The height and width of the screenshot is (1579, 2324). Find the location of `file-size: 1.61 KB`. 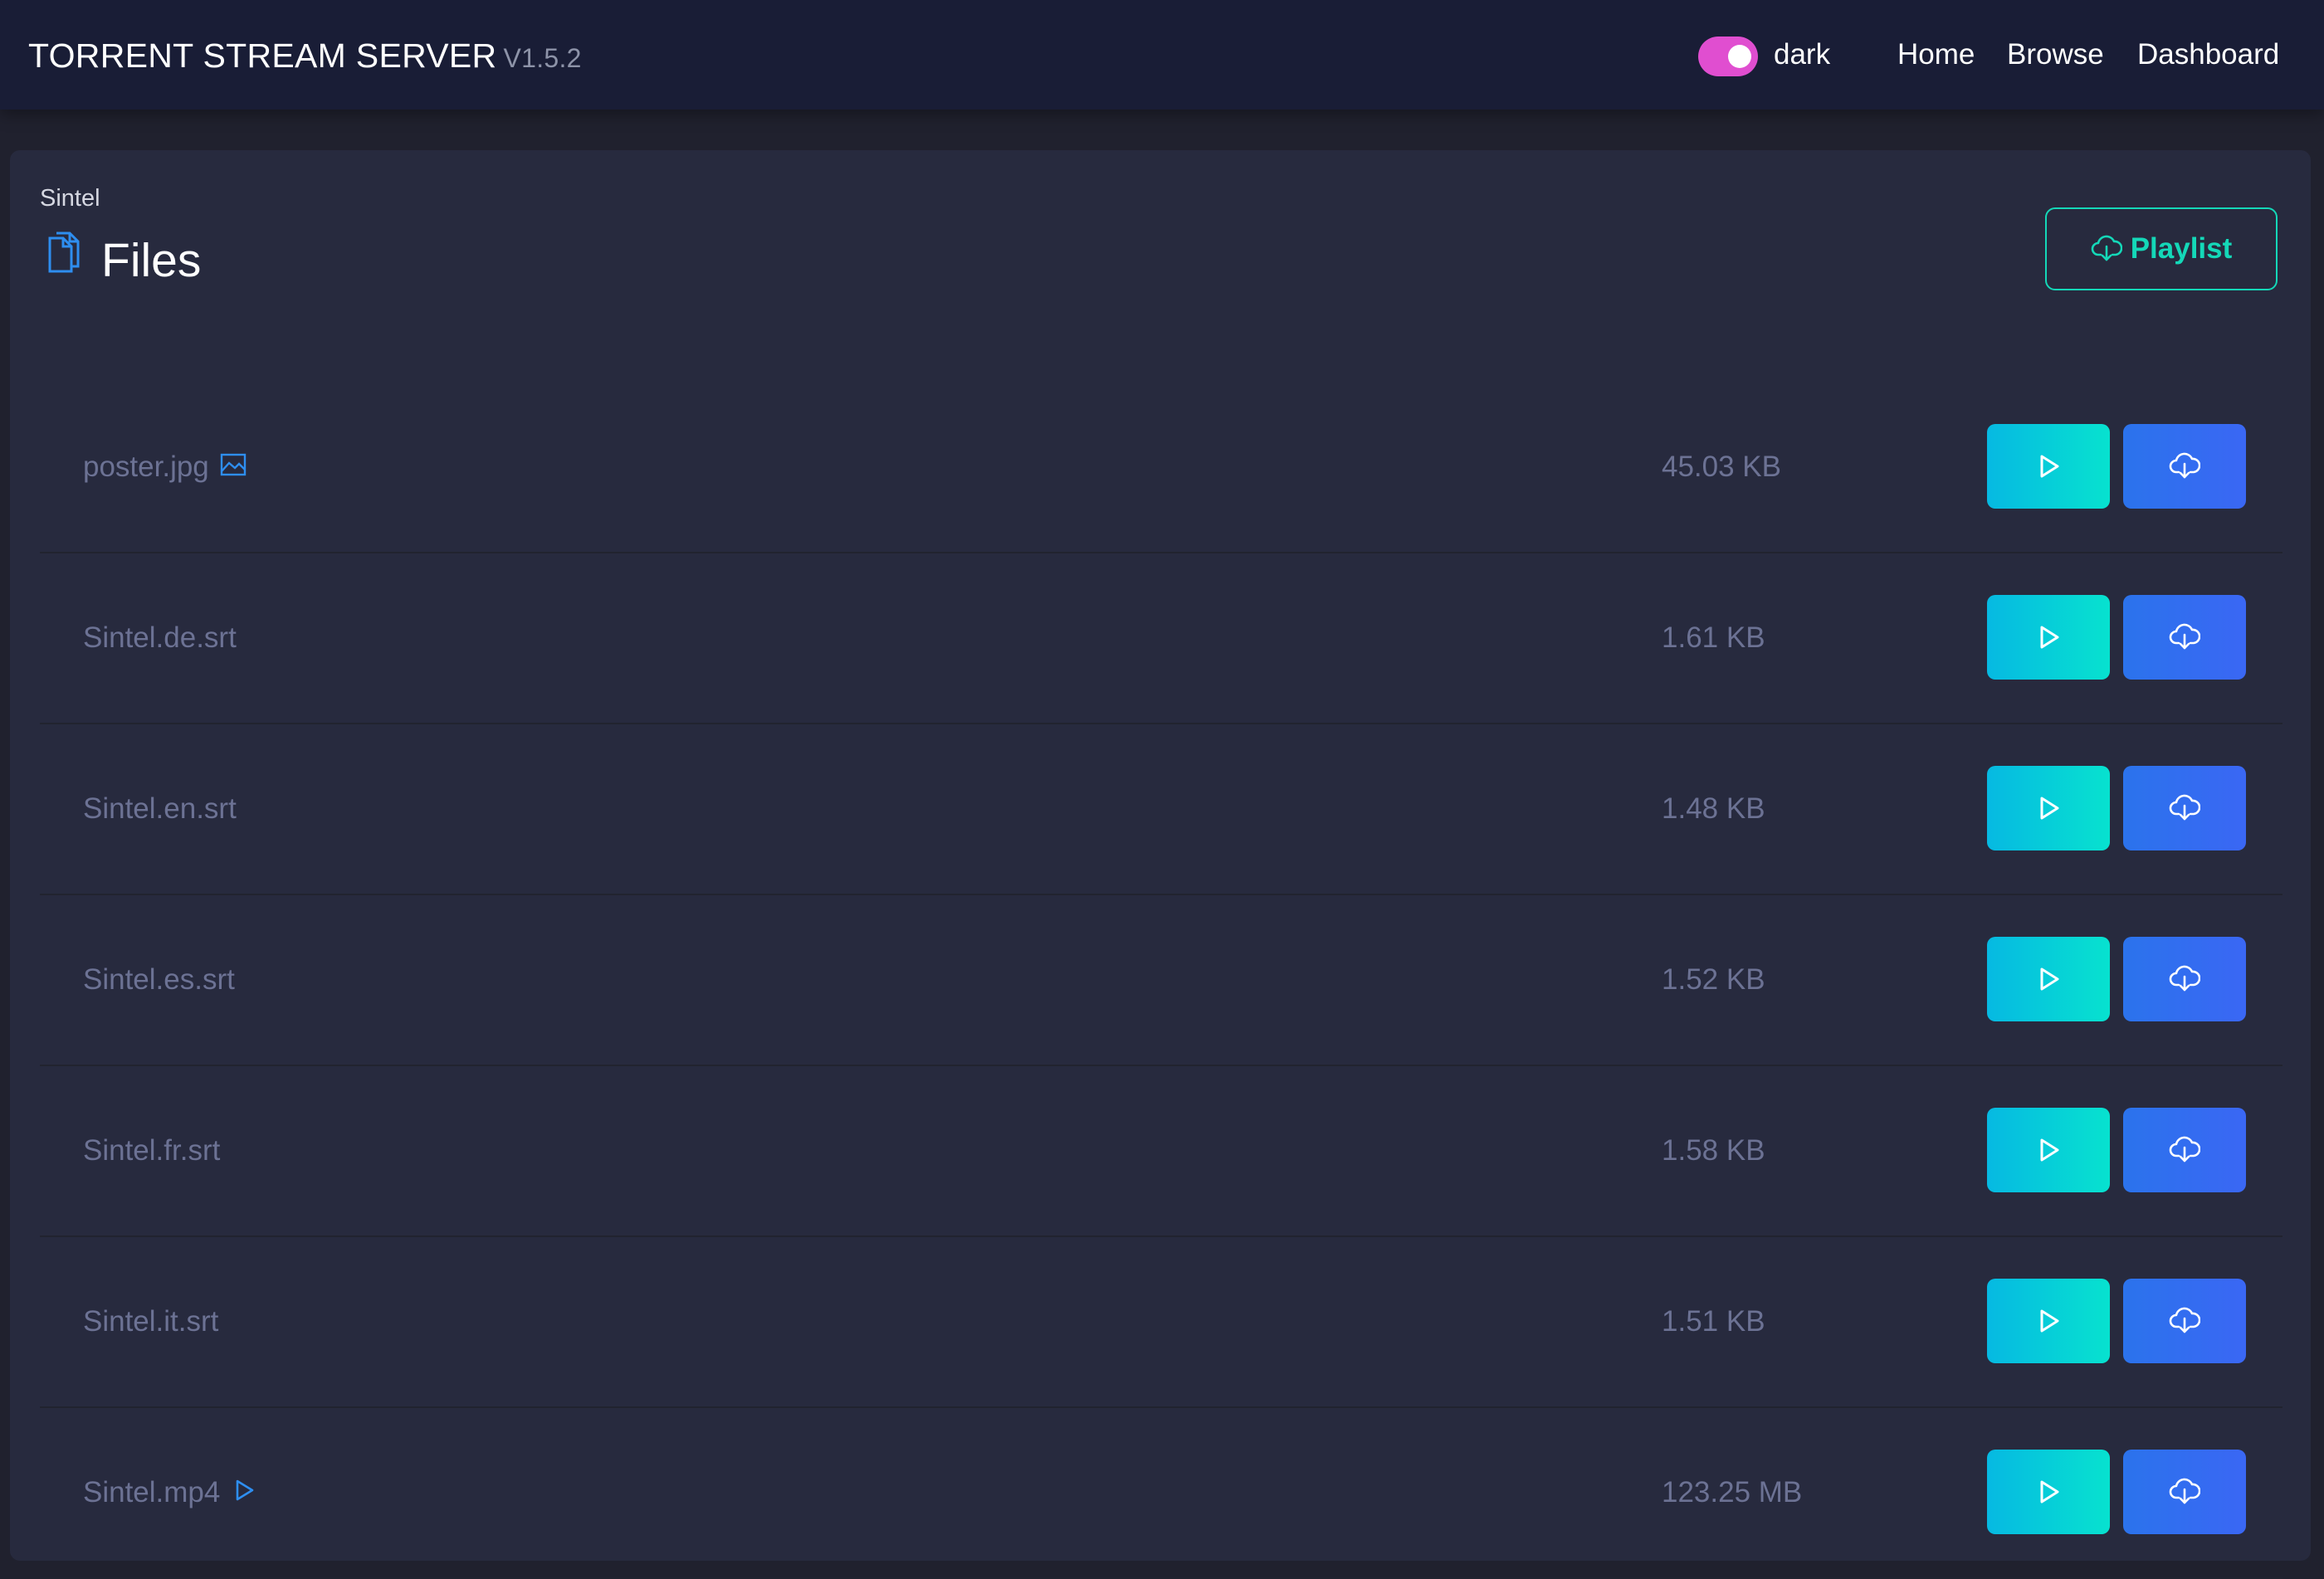

file-size: 1.61 KB is located at coordinates (1713, 638).